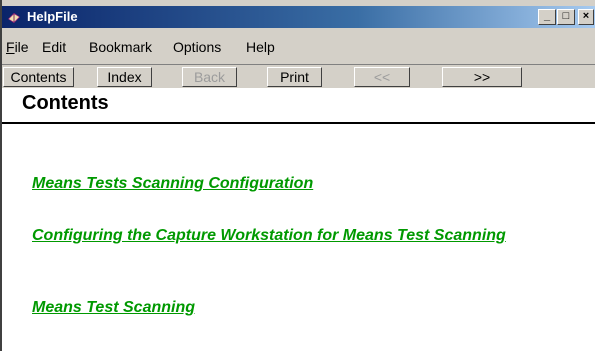  I want to click on minimize-button: _, so click(547, 17).